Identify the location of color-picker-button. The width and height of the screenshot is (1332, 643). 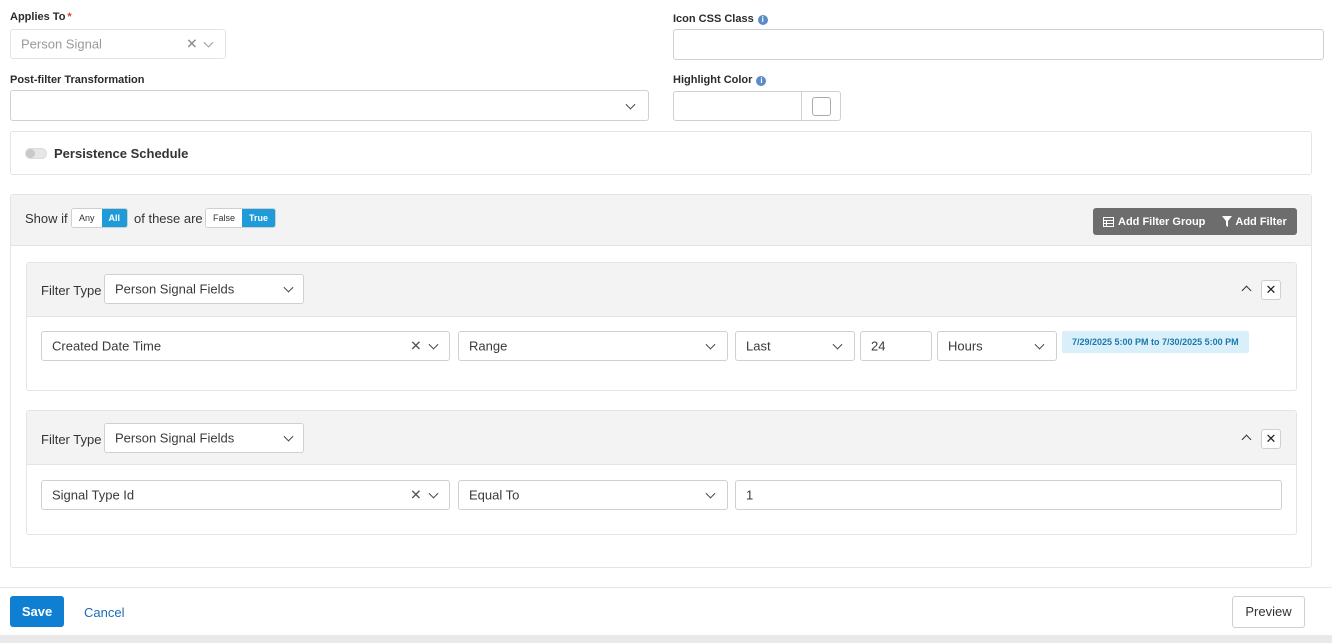
(821, 106).